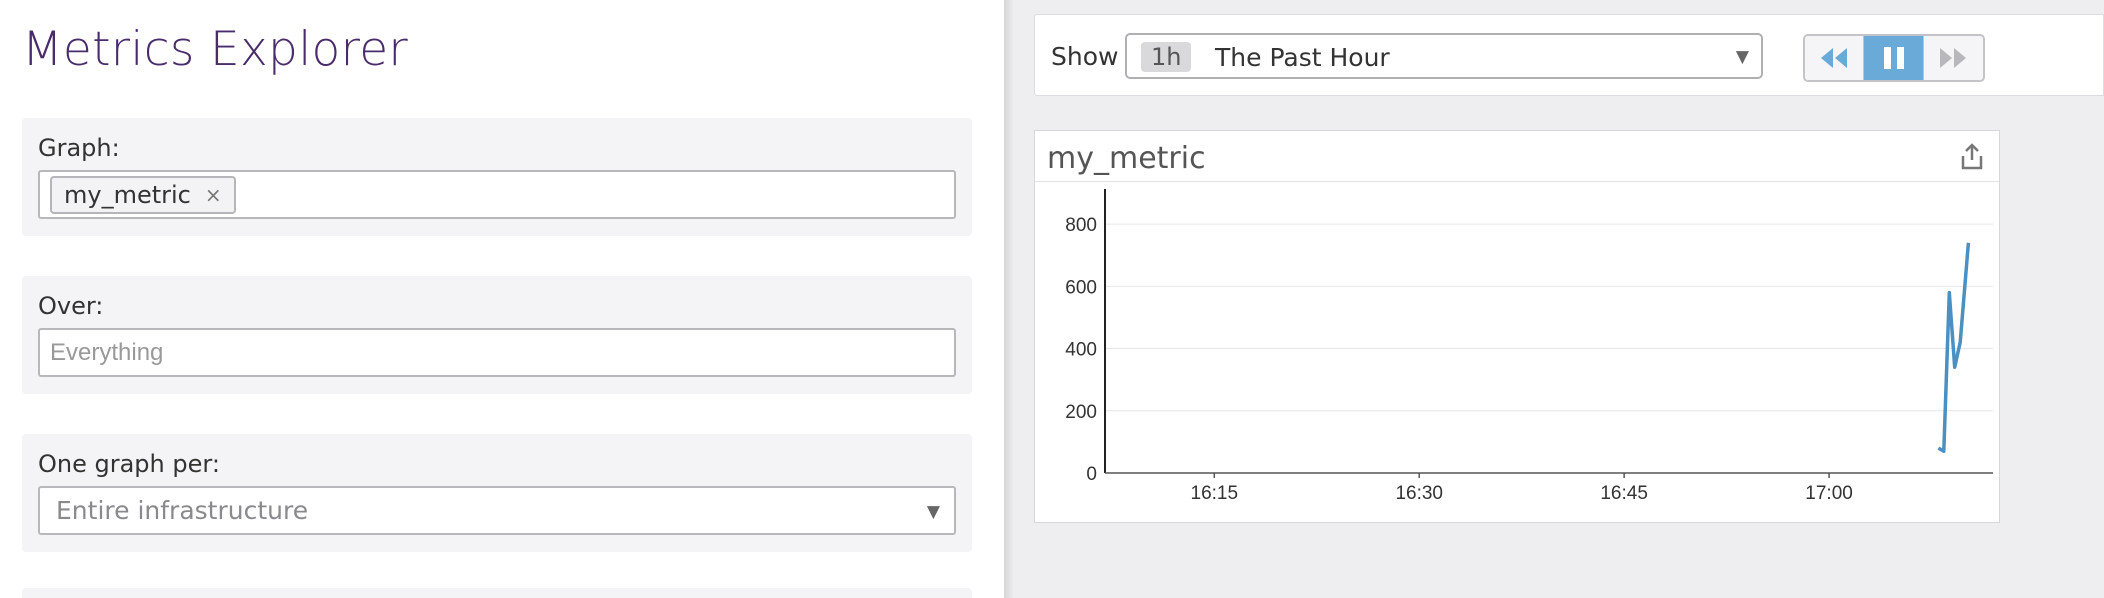  What do you see at coordinates (1126, 158) in the screenshot?
I see `graph-title: my_metric` at bounding box center [1126, 158].